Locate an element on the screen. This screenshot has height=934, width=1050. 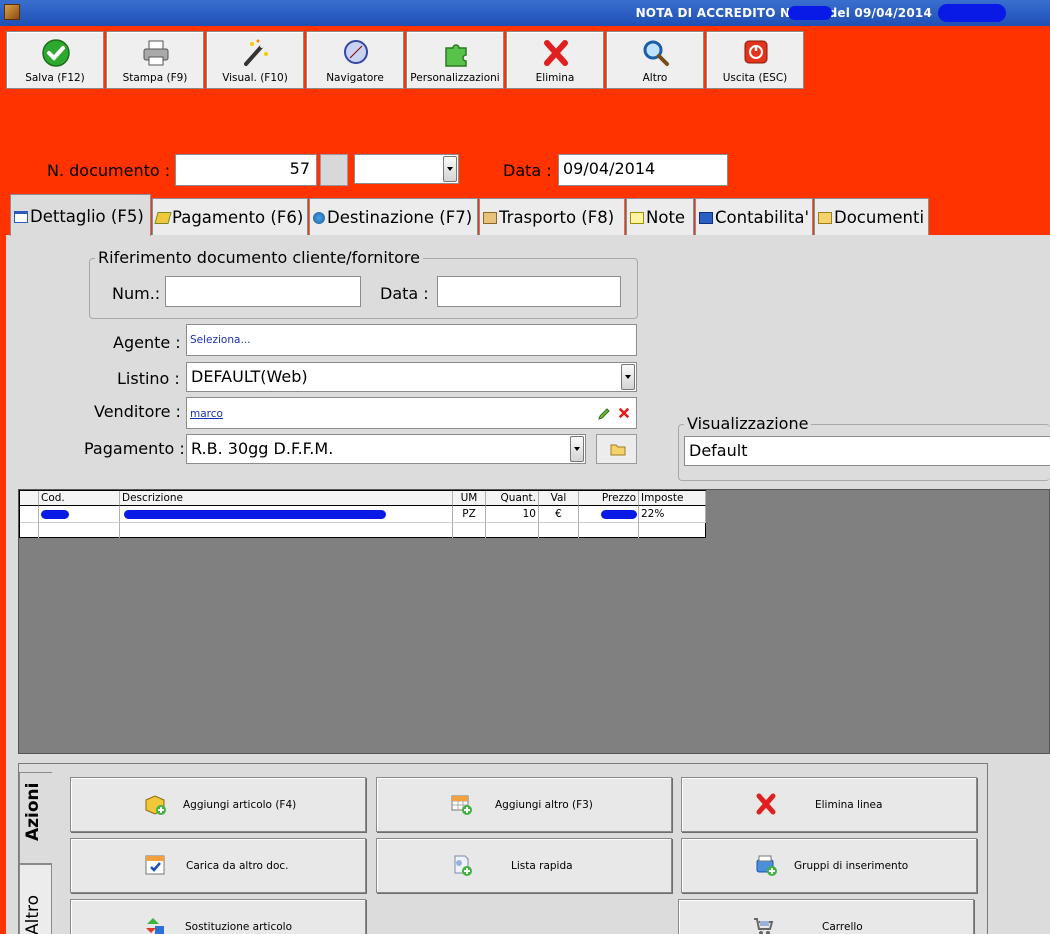
cell-descrizione is located at coordinates (286, 514).